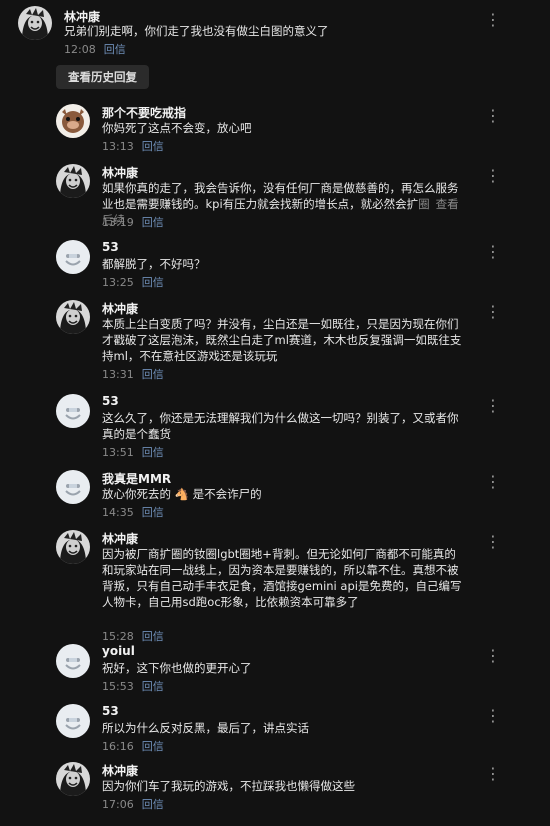  I want to click on comment-meta: 14:35 回信, so click(133, 512).